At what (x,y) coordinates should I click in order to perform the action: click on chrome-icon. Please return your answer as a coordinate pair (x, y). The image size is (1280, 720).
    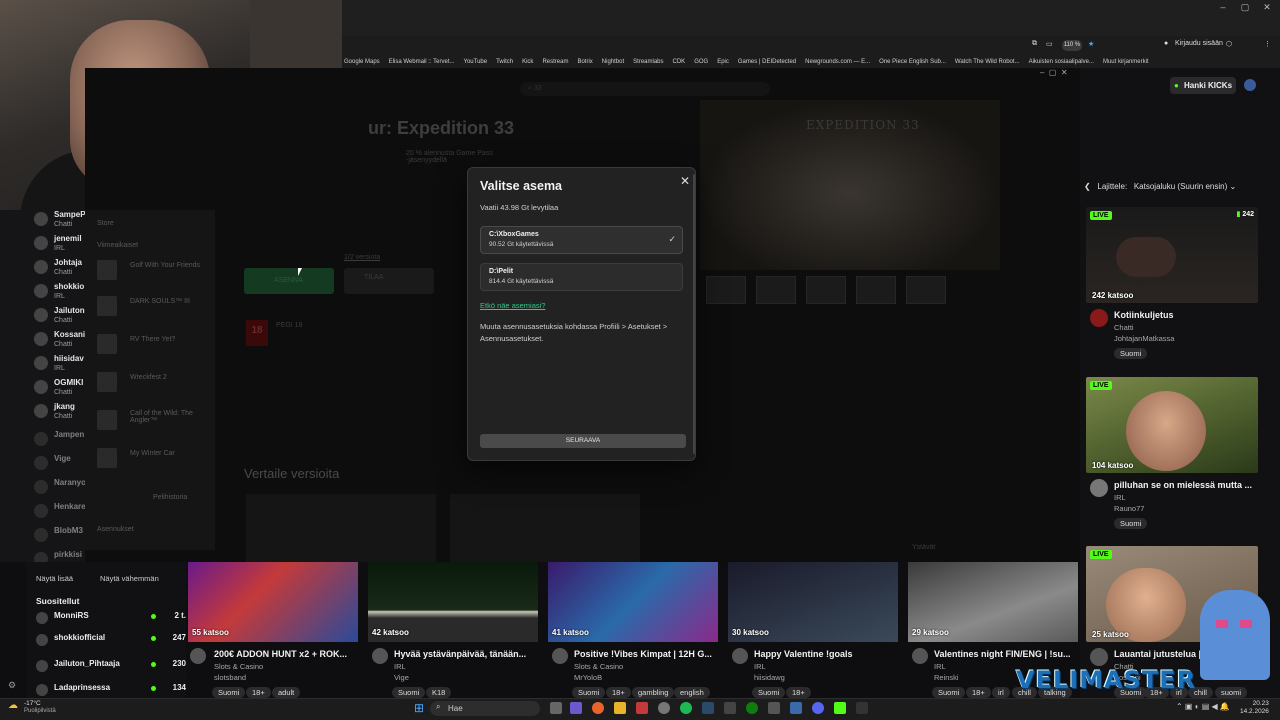
    Looking at the image, I should click on (664, 708).